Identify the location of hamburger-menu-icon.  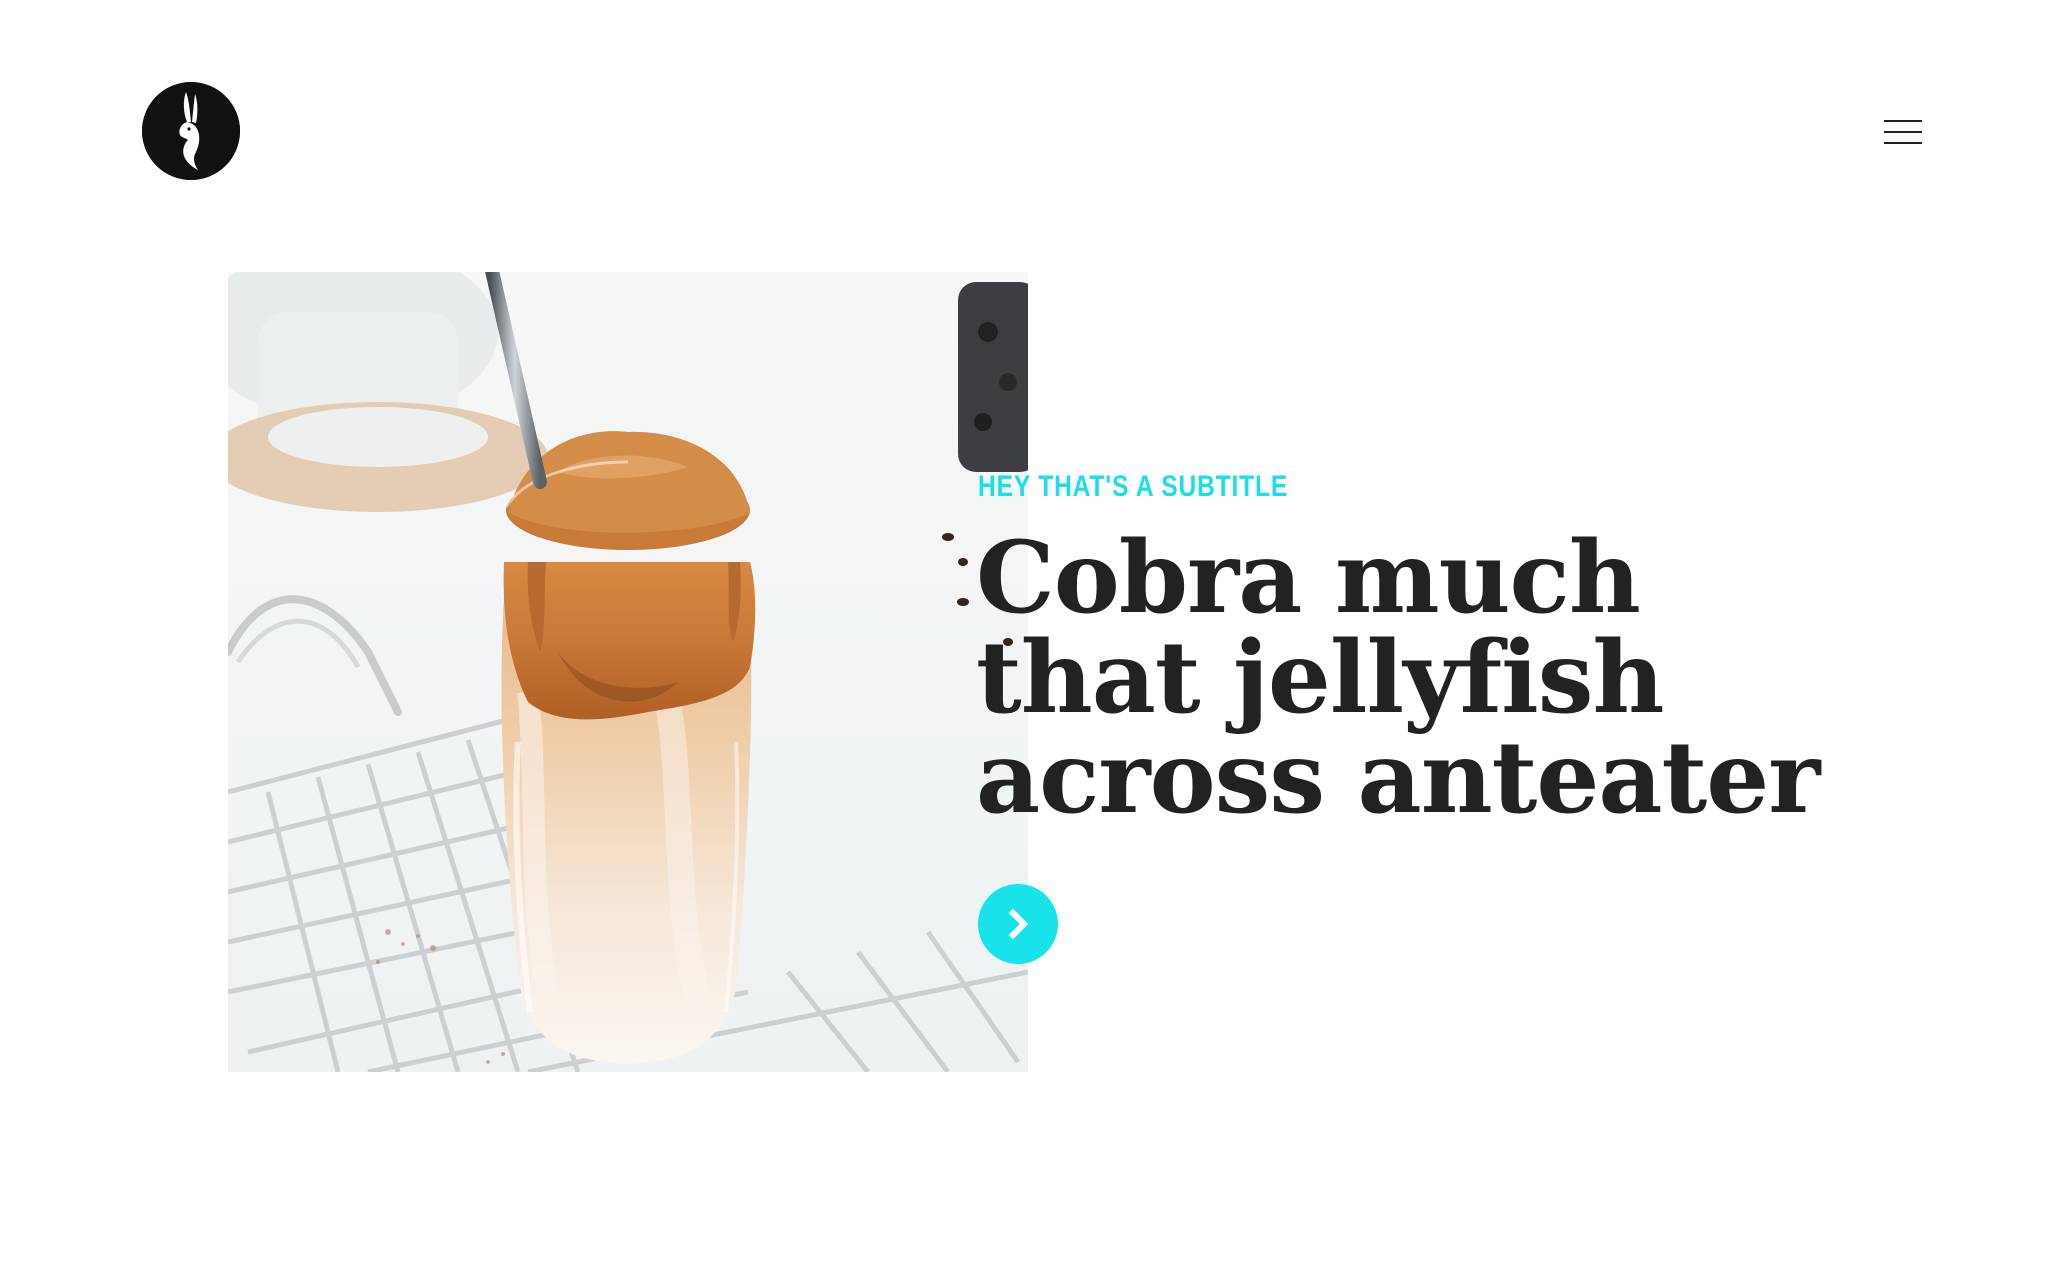
(1904, 132).